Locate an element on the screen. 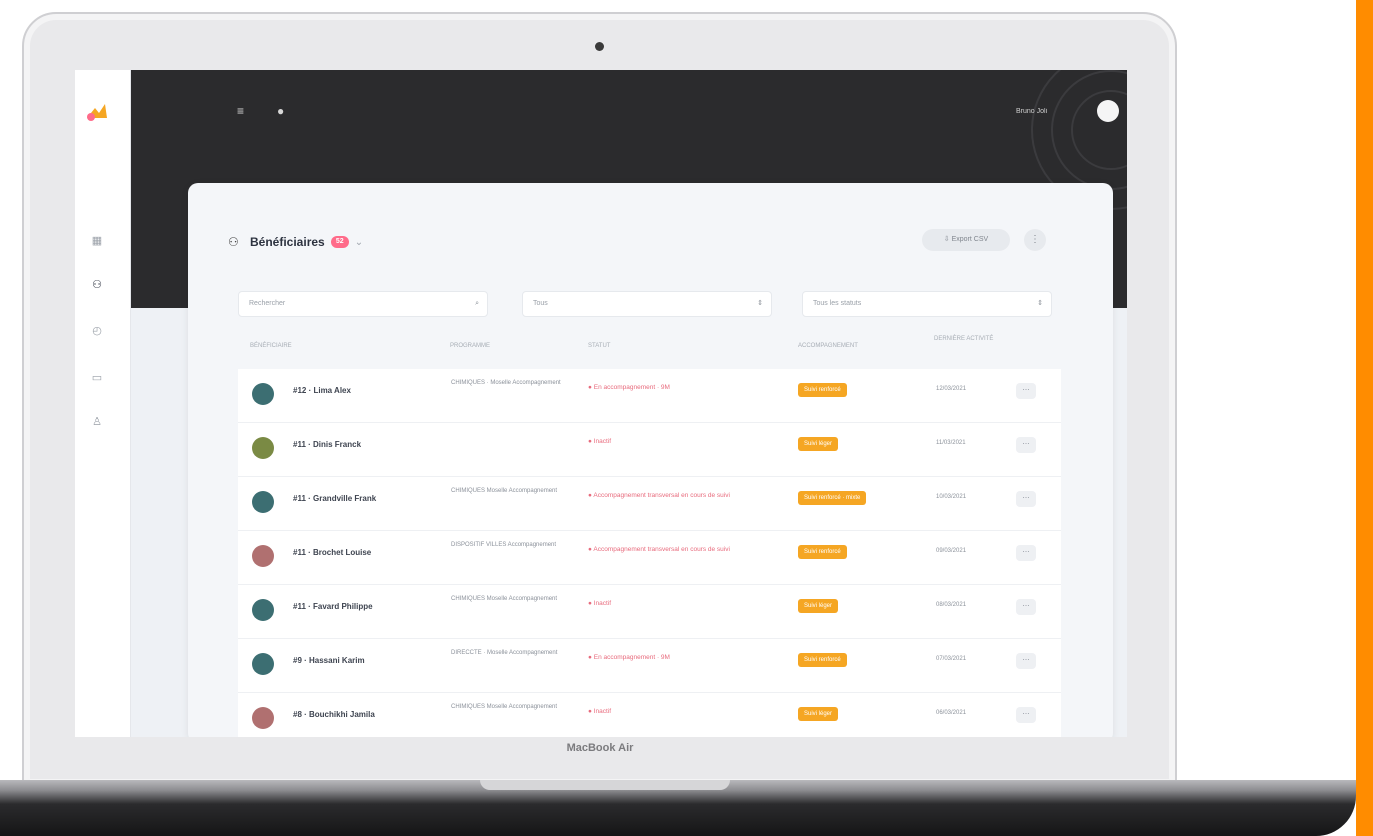 The width and height of the screenshot is (1373, 836). program-text: DIRECCTE · Moselle Accompagnement is located at coordinates (504, 653).